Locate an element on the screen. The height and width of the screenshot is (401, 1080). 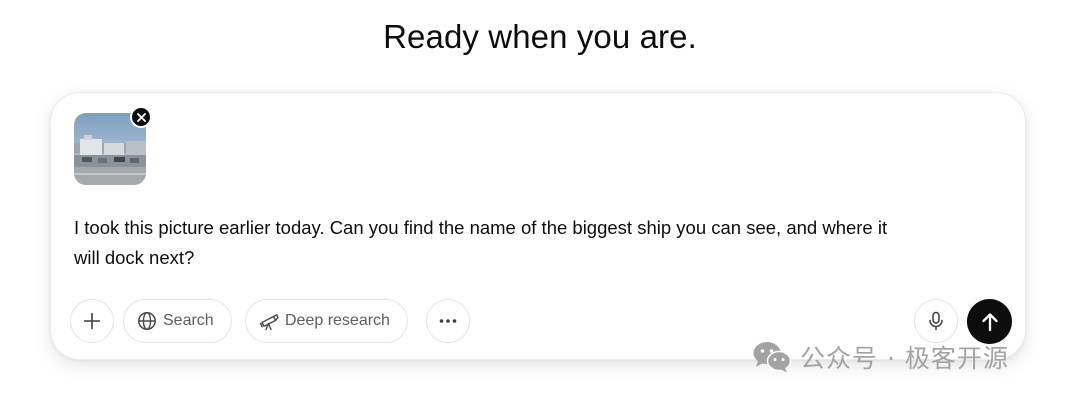
add-attachment-button is located at coordinates (92, 321).